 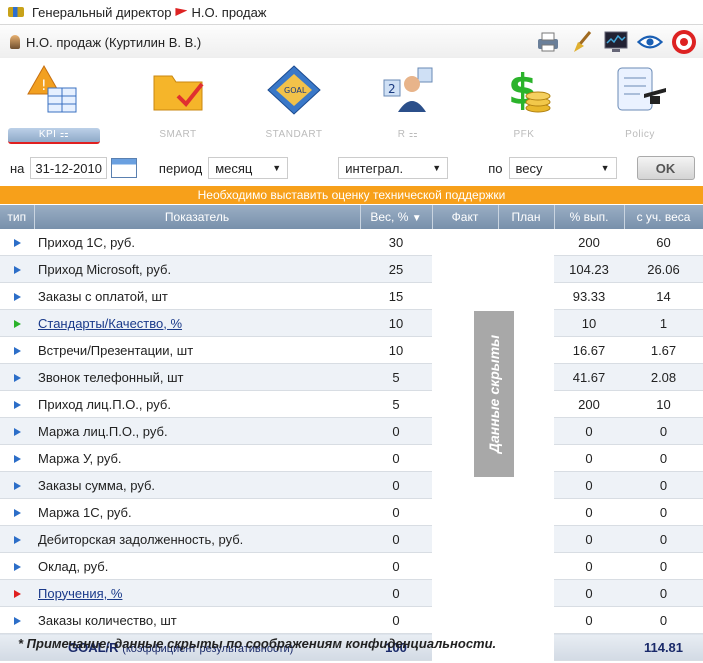 I want to click on col-type: тип, so click(x=17, y=217).